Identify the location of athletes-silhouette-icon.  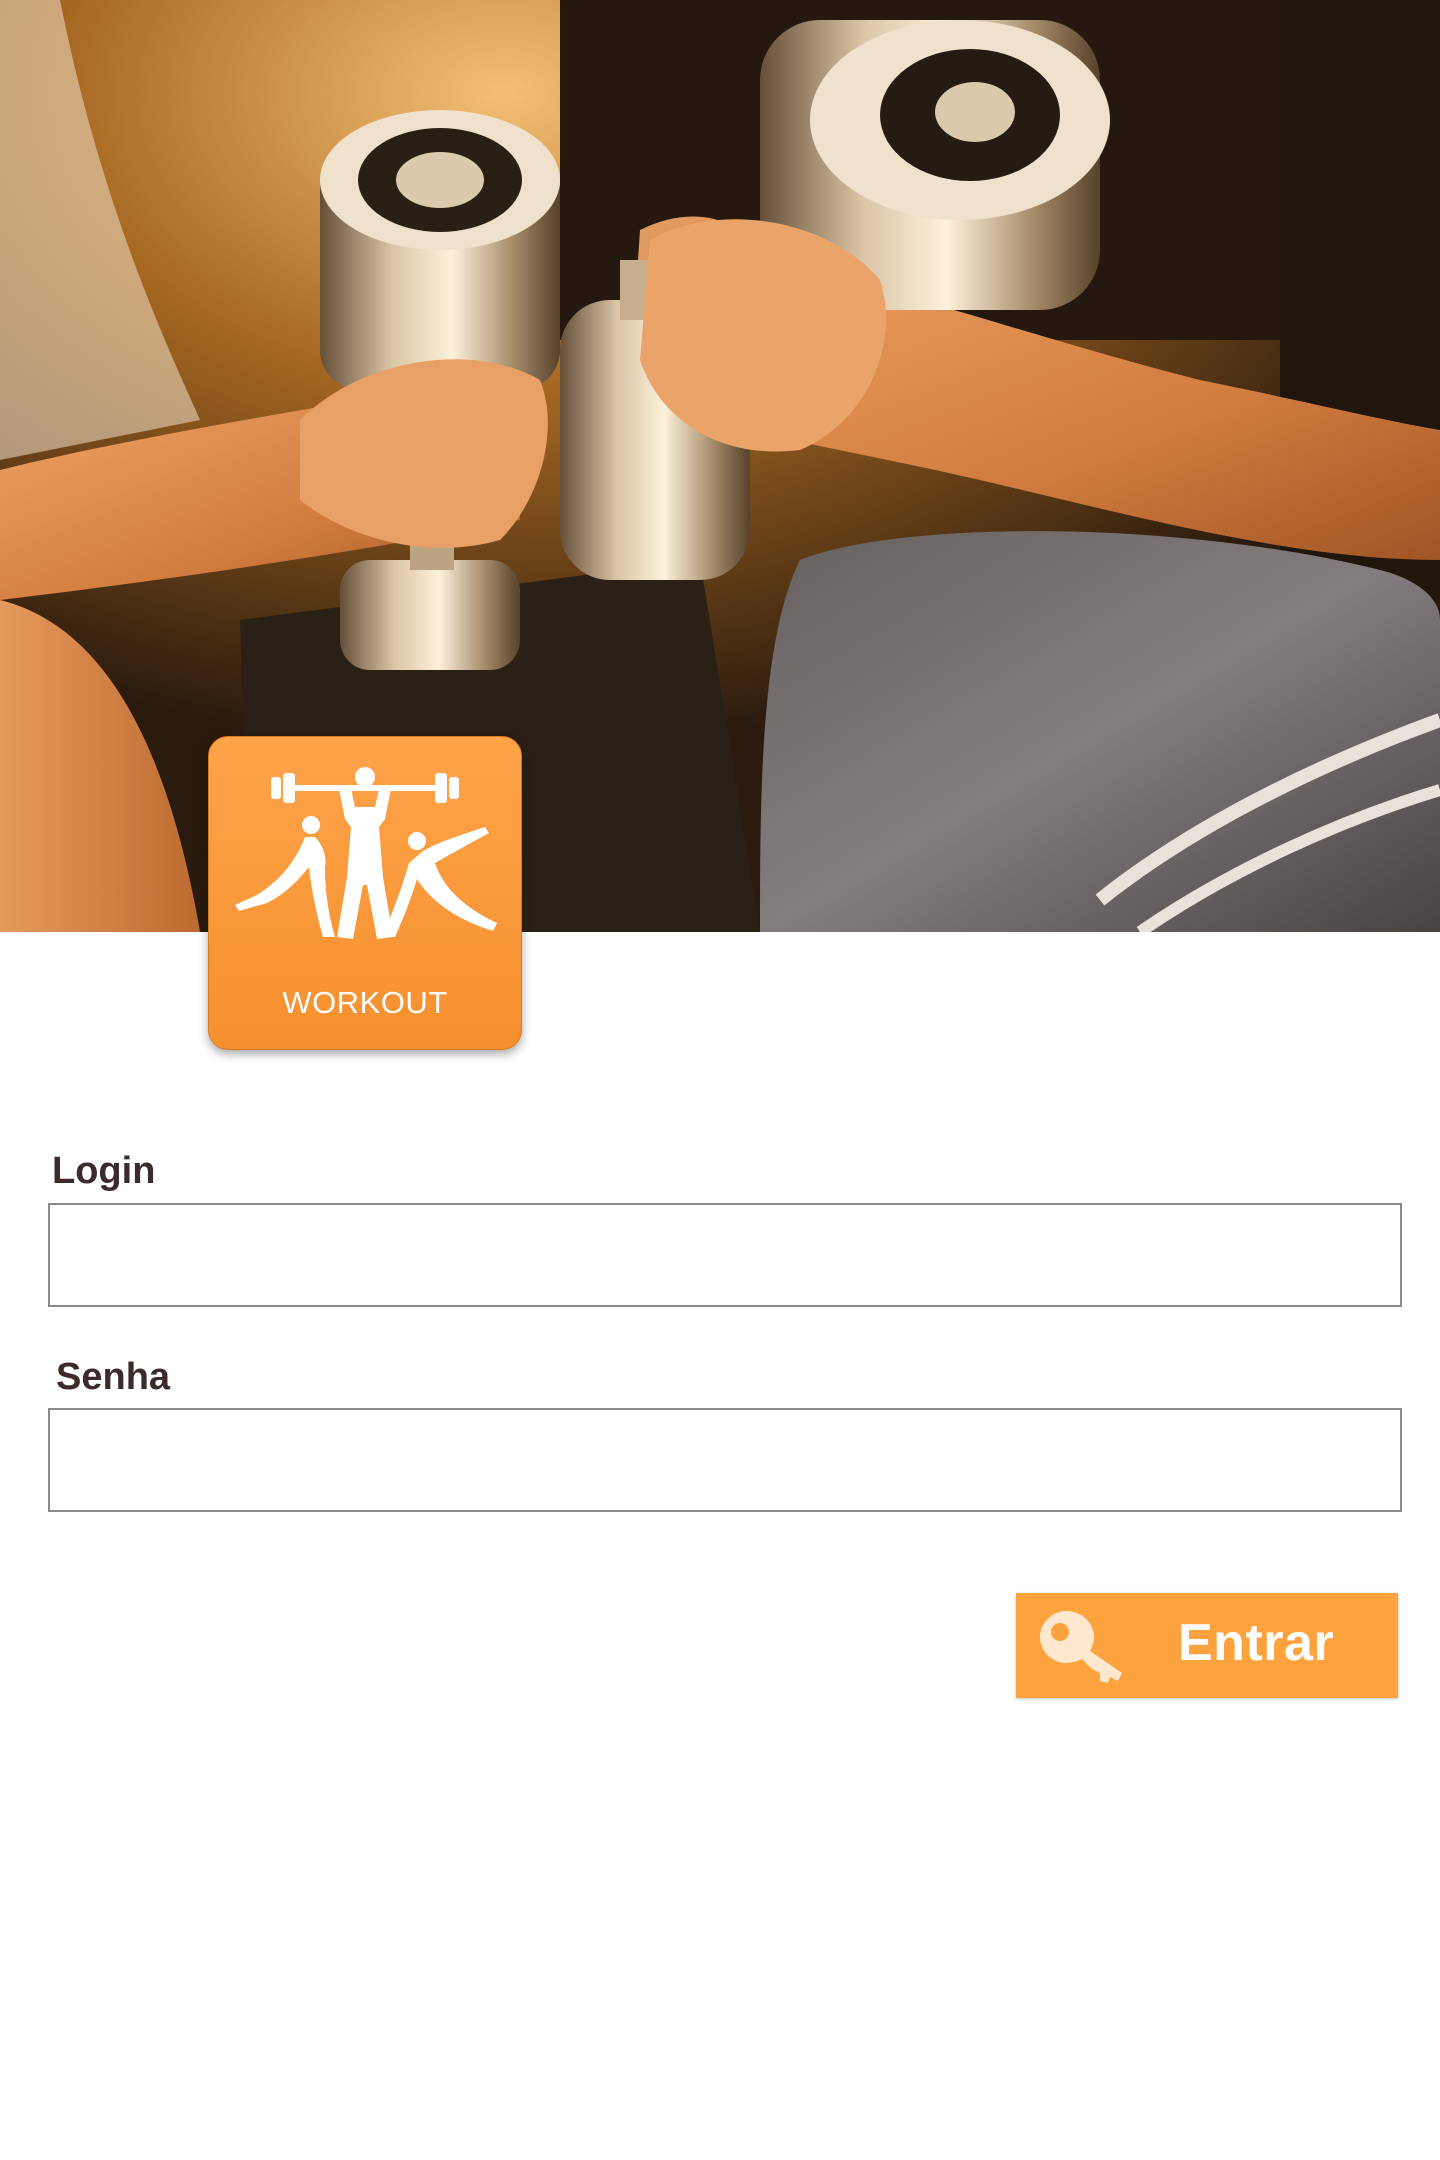
(366, 853).